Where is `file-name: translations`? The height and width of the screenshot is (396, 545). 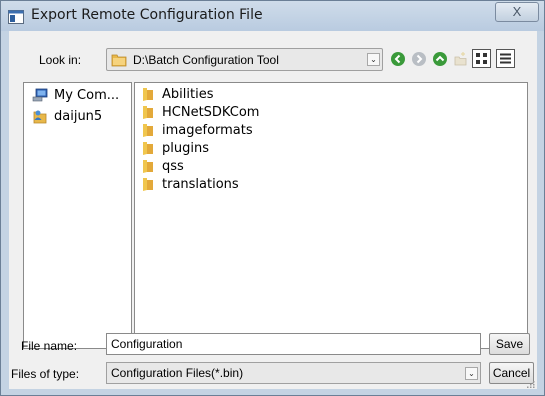
file-name: translations is located at coordinates (200, 184).